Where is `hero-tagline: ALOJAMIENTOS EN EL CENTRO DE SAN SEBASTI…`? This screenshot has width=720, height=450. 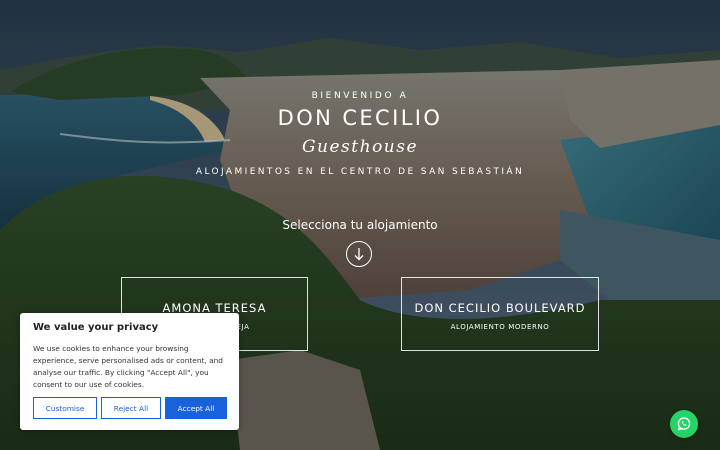 hero-tagline: ALOJAMIENTOS EN EL CENTRO DE SAN SEBASTI… is located at coordinates (360, 172).